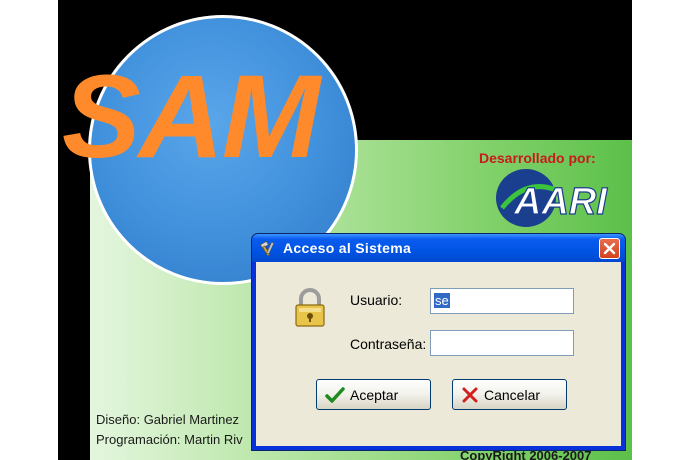  What do you see at coordinates (191, 117) in the screenshot?
I see `app-title: SAM` at bounding box center [191, 117].